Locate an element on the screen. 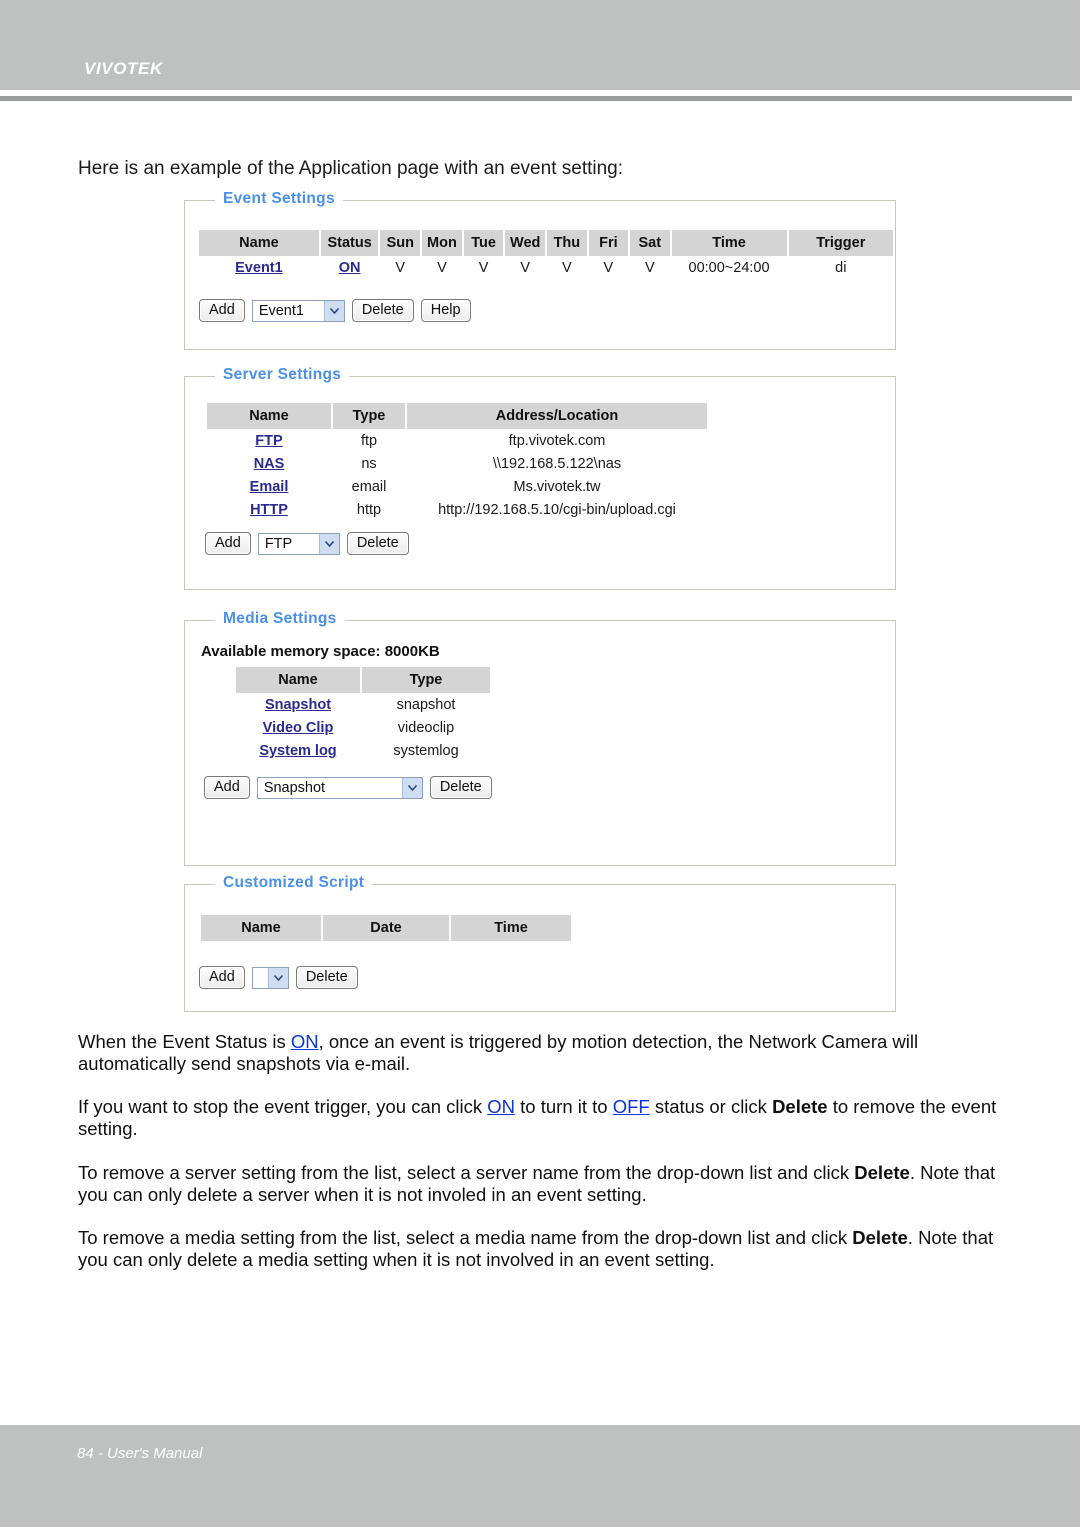 The image size is (1080, 1527). media-name-link: System log is located at coordinates (297, 751).